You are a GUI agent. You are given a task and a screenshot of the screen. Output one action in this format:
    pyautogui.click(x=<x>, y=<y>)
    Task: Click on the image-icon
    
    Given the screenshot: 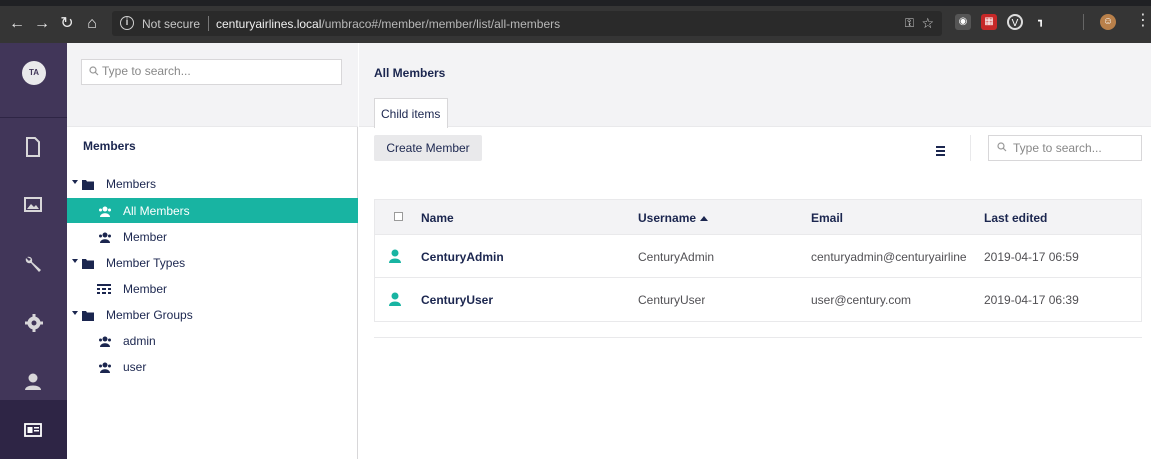 What is the action you would take?
    pyautogui.click(x=33, y=204)
    